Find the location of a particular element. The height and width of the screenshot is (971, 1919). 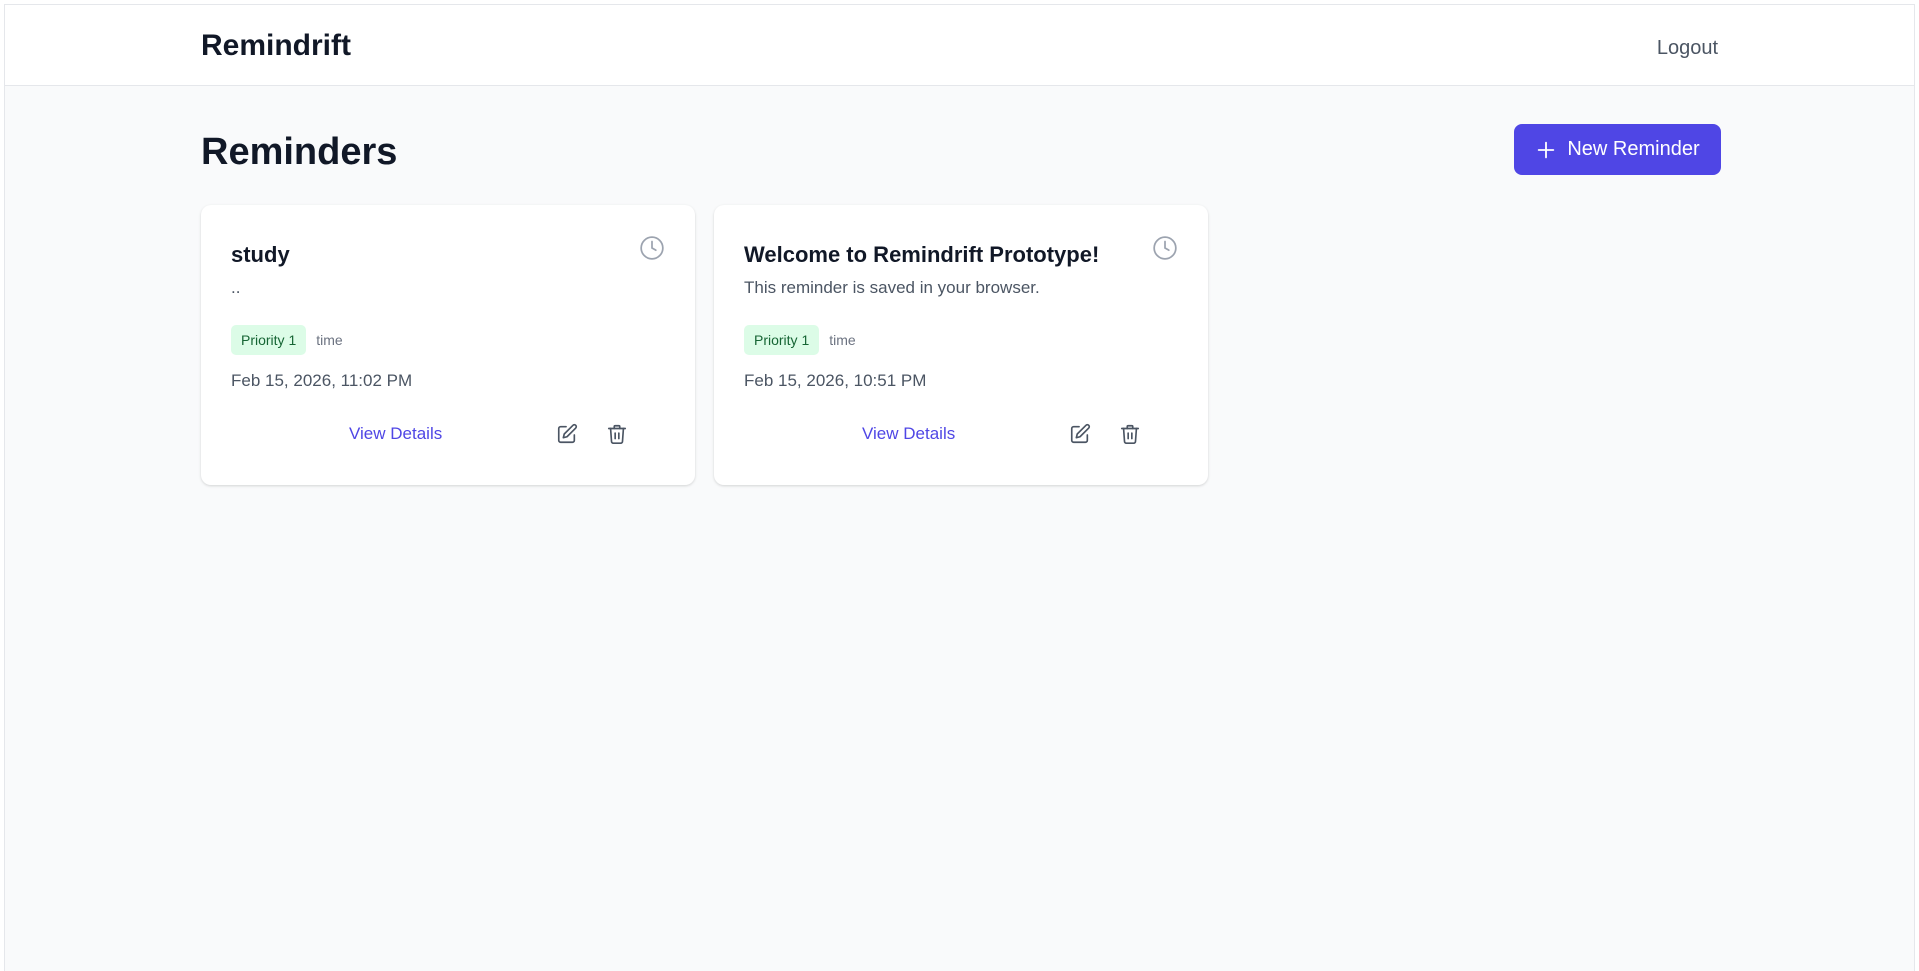

reminder-description: .. is located at coordinates (236, 287).